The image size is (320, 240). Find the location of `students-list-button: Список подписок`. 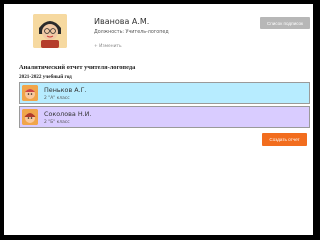

students-list-button: Список подписок is located at coordinates (285, 23).